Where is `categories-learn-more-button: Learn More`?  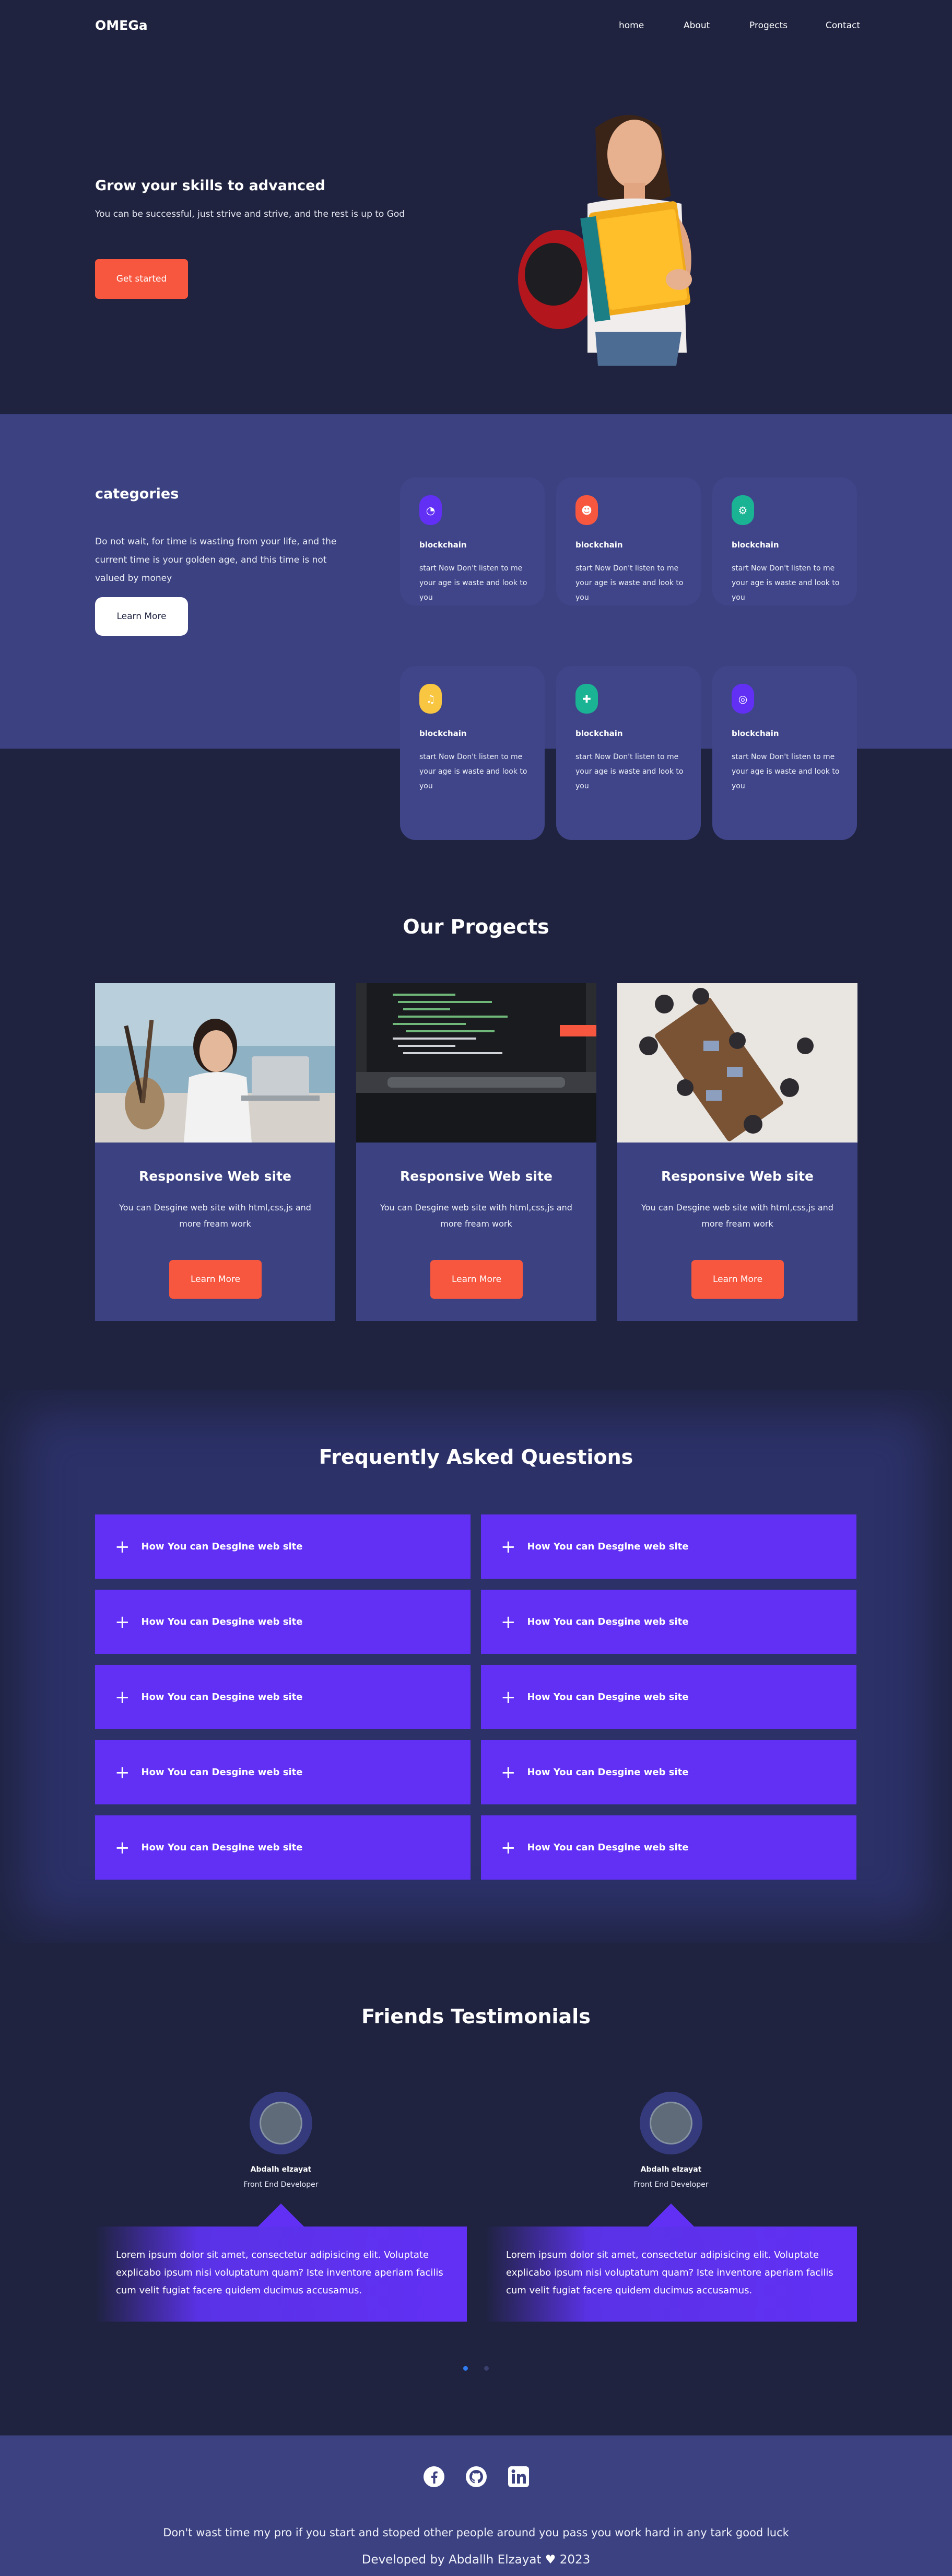 categories-learn-more-button: Learn More is located at coordinates (141, 616).